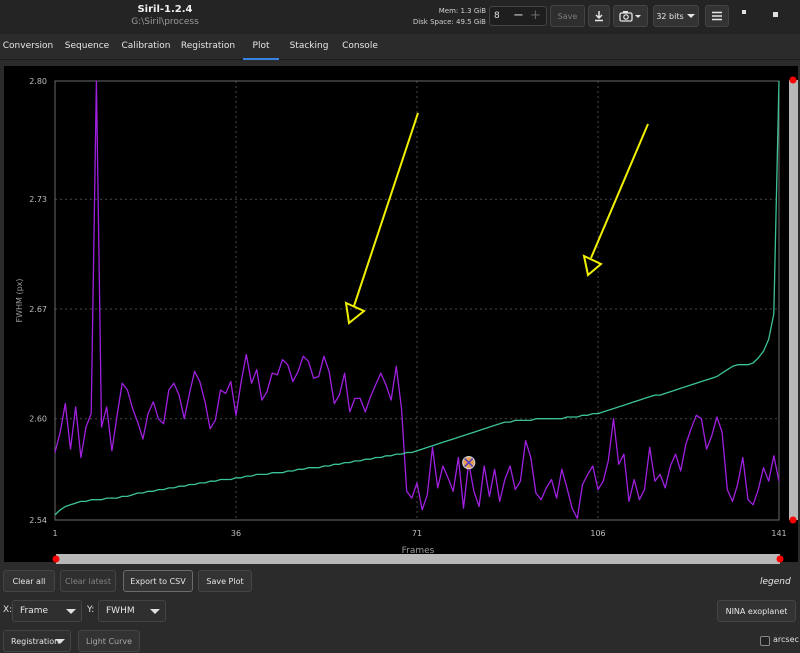 The image size is (800, 653). I want to click on x-tick-label: 1, so click(54, 533).